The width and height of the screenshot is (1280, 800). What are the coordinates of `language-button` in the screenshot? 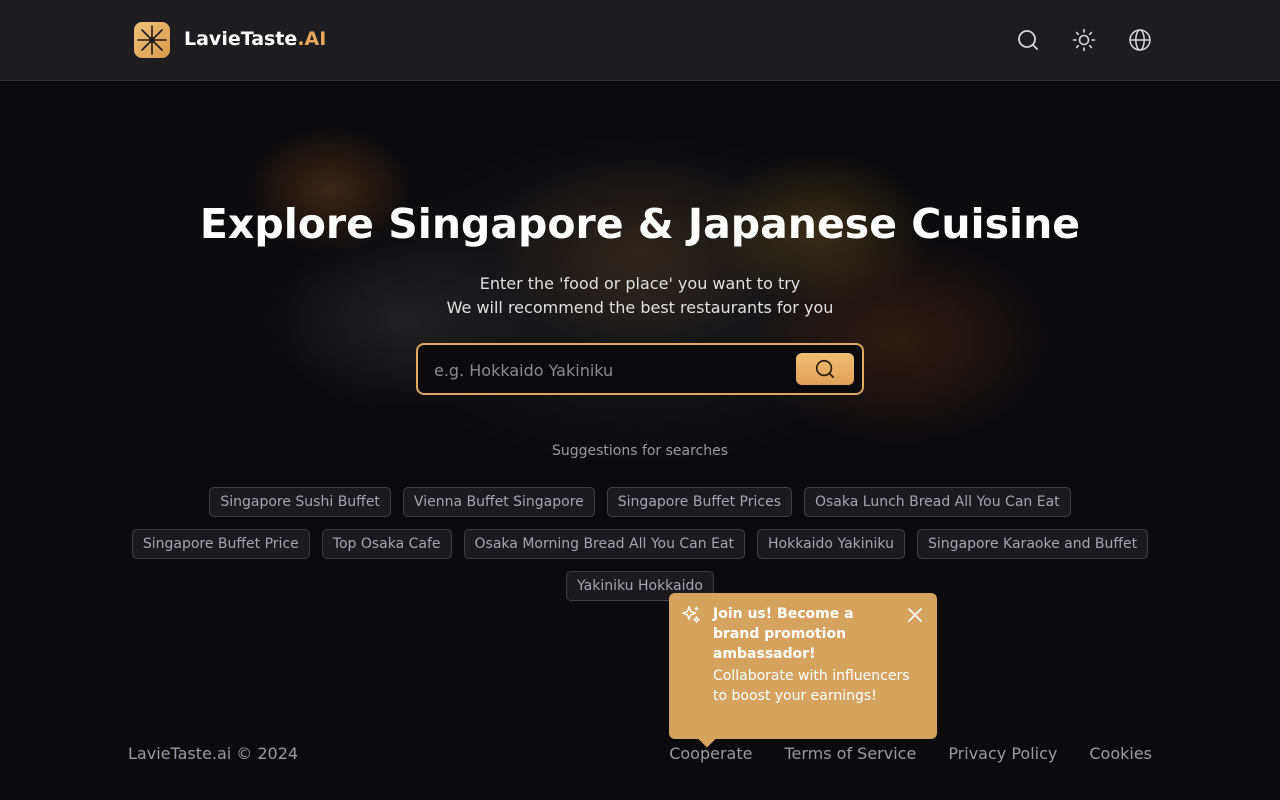 It's located at (1140, 40).